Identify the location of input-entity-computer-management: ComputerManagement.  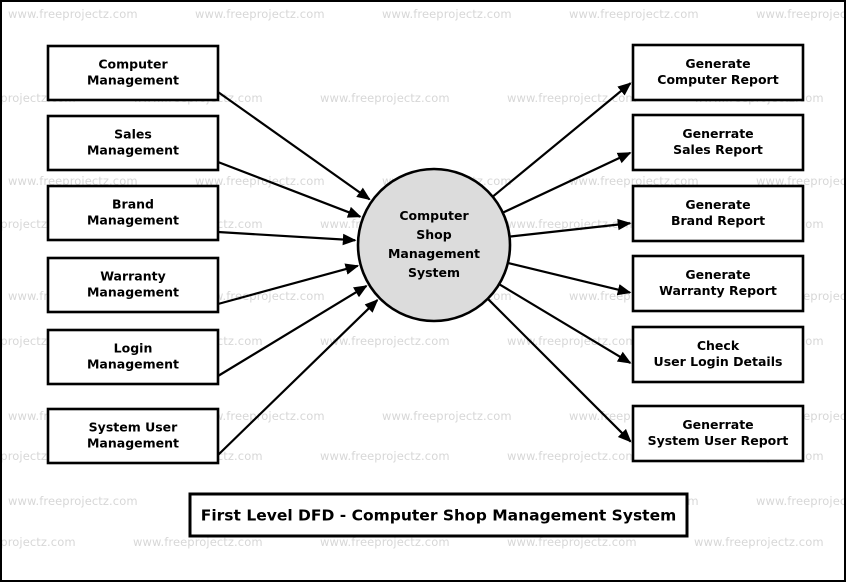
(133, 73).